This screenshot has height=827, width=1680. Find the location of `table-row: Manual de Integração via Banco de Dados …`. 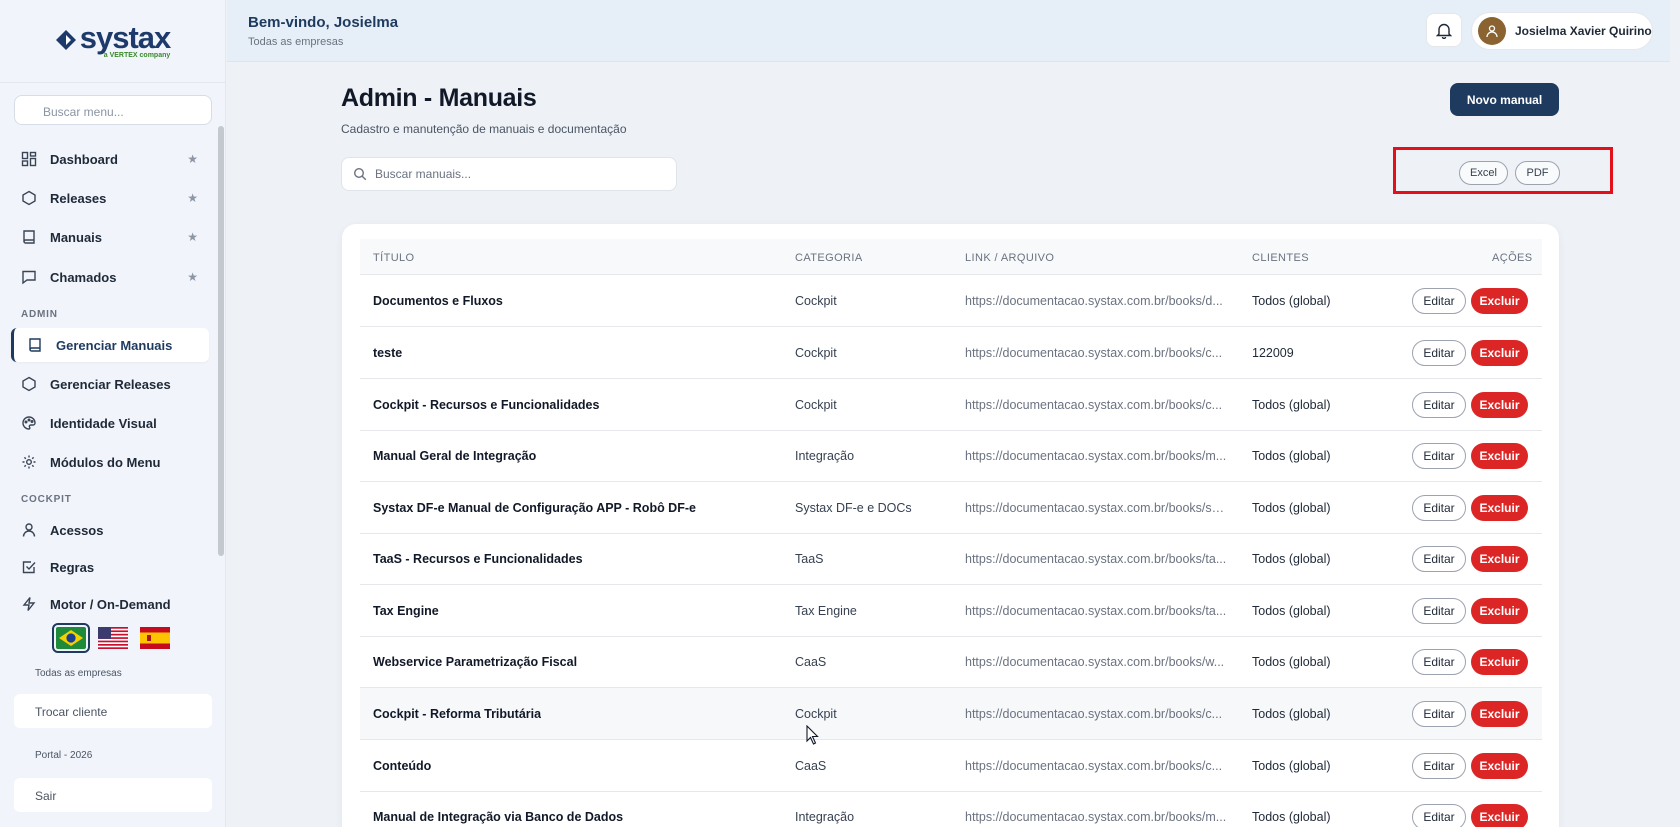

table-row: Manual de Integração via Banco de Dados … is located at coordinates (951, 809).